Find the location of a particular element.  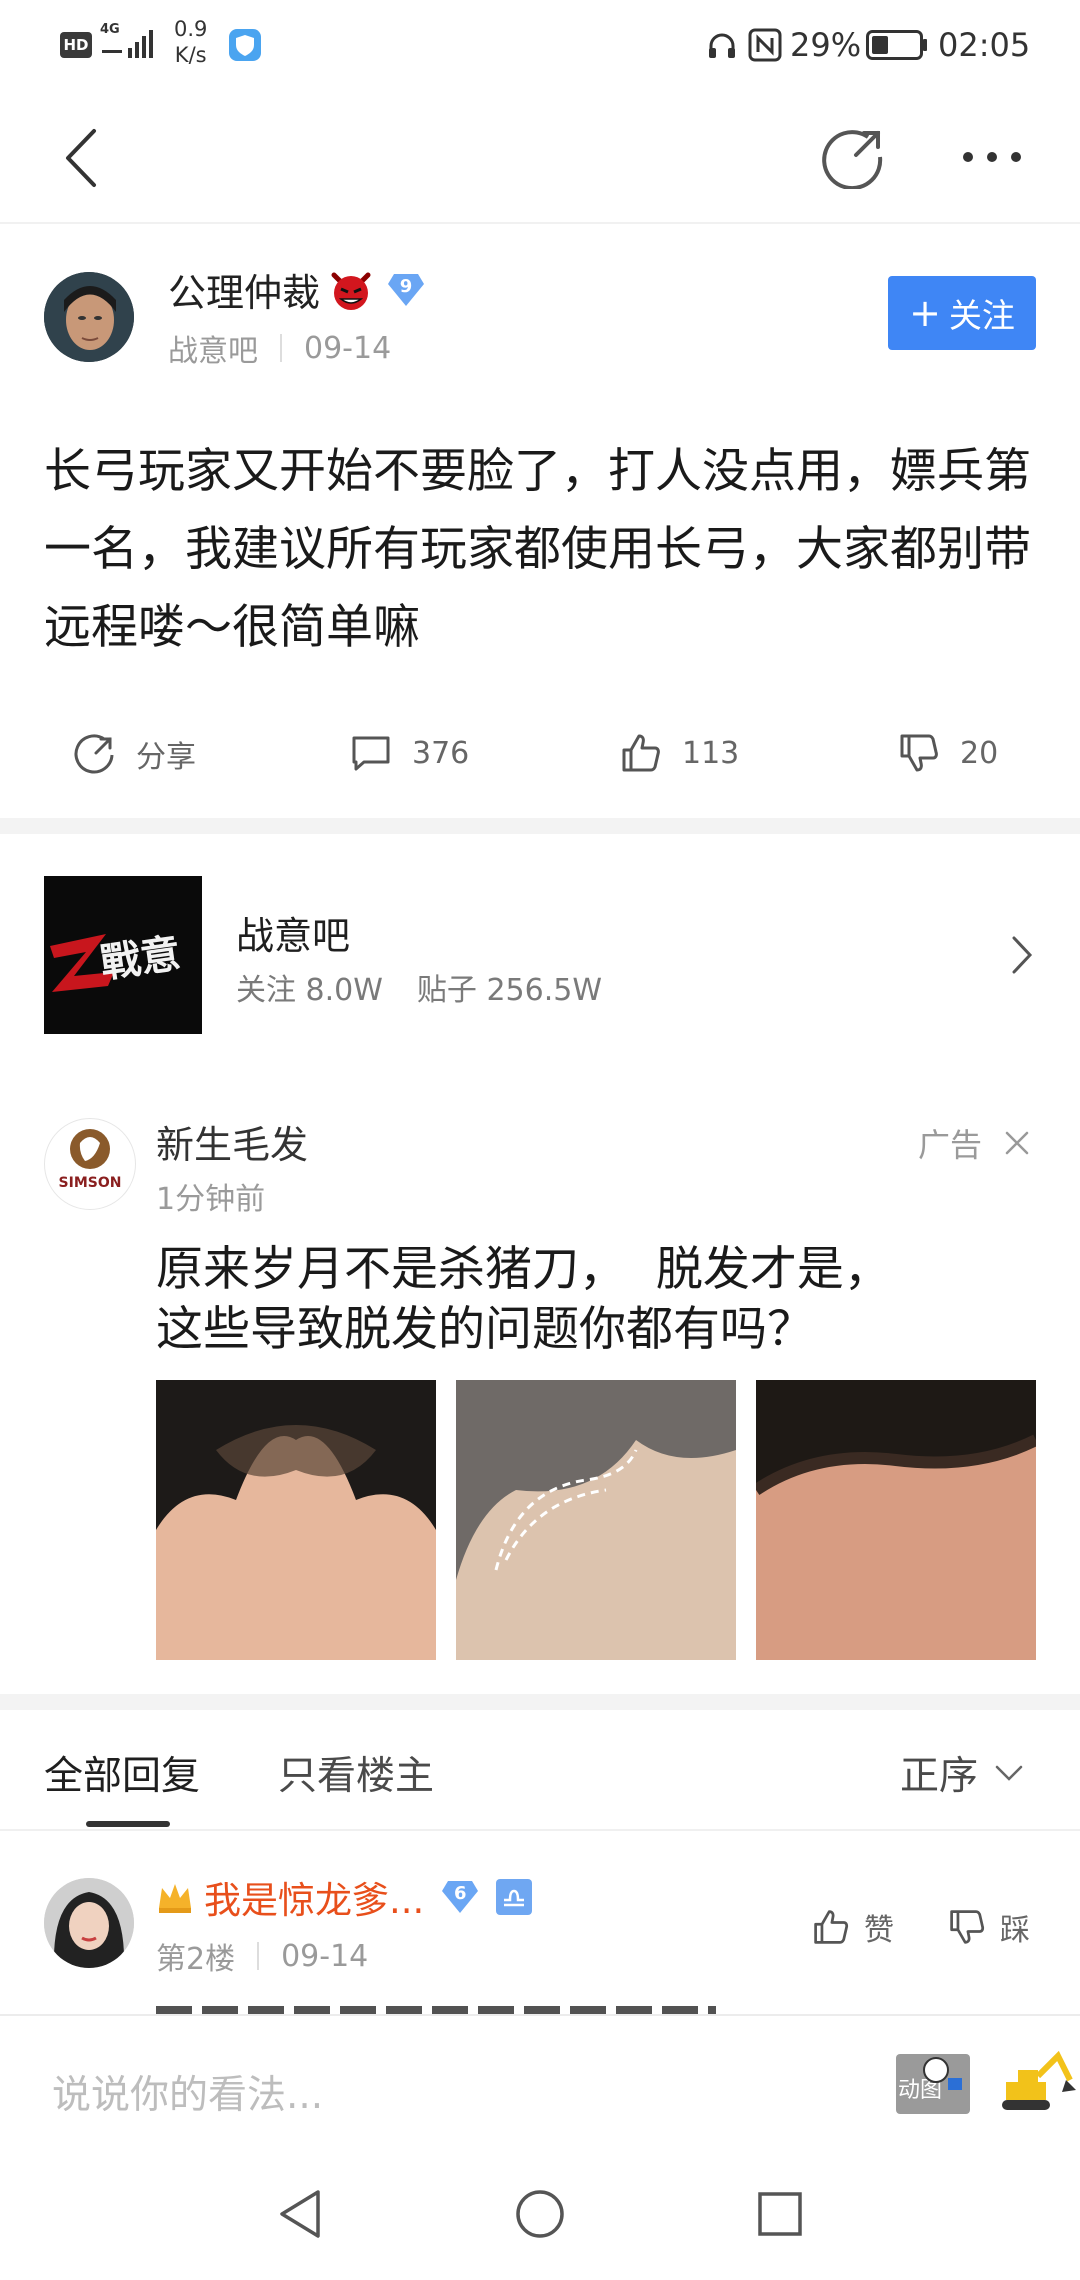

nfc-icon is located at coordinates (765, 45).